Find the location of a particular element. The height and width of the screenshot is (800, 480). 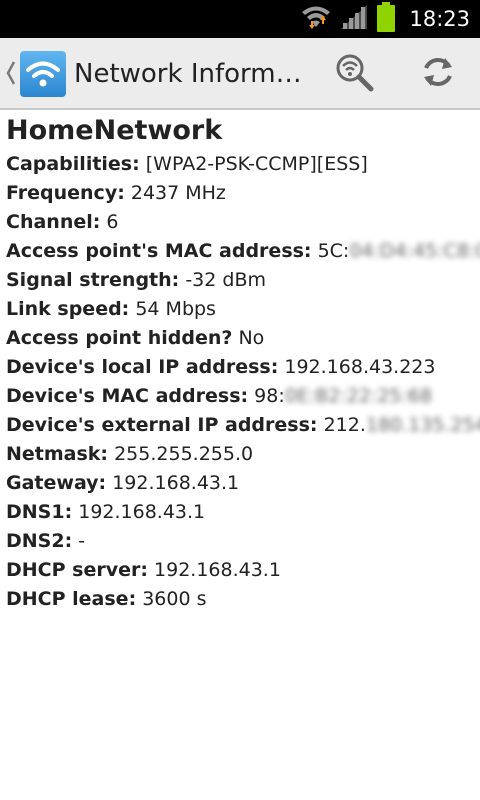

wifi-search-button is located at coordinates (354, 74).